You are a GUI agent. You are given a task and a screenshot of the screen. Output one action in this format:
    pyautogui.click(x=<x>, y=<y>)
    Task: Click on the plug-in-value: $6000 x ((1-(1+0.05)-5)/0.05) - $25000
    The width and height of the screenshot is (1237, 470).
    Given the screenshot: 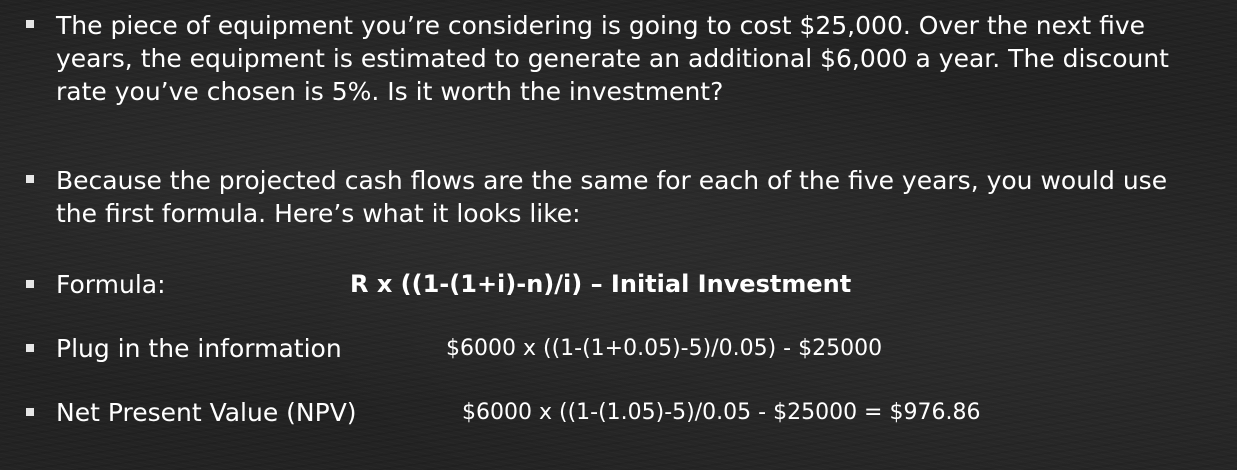 What is the action you would take?
    pyautogui.click(x=664, y=348)
    